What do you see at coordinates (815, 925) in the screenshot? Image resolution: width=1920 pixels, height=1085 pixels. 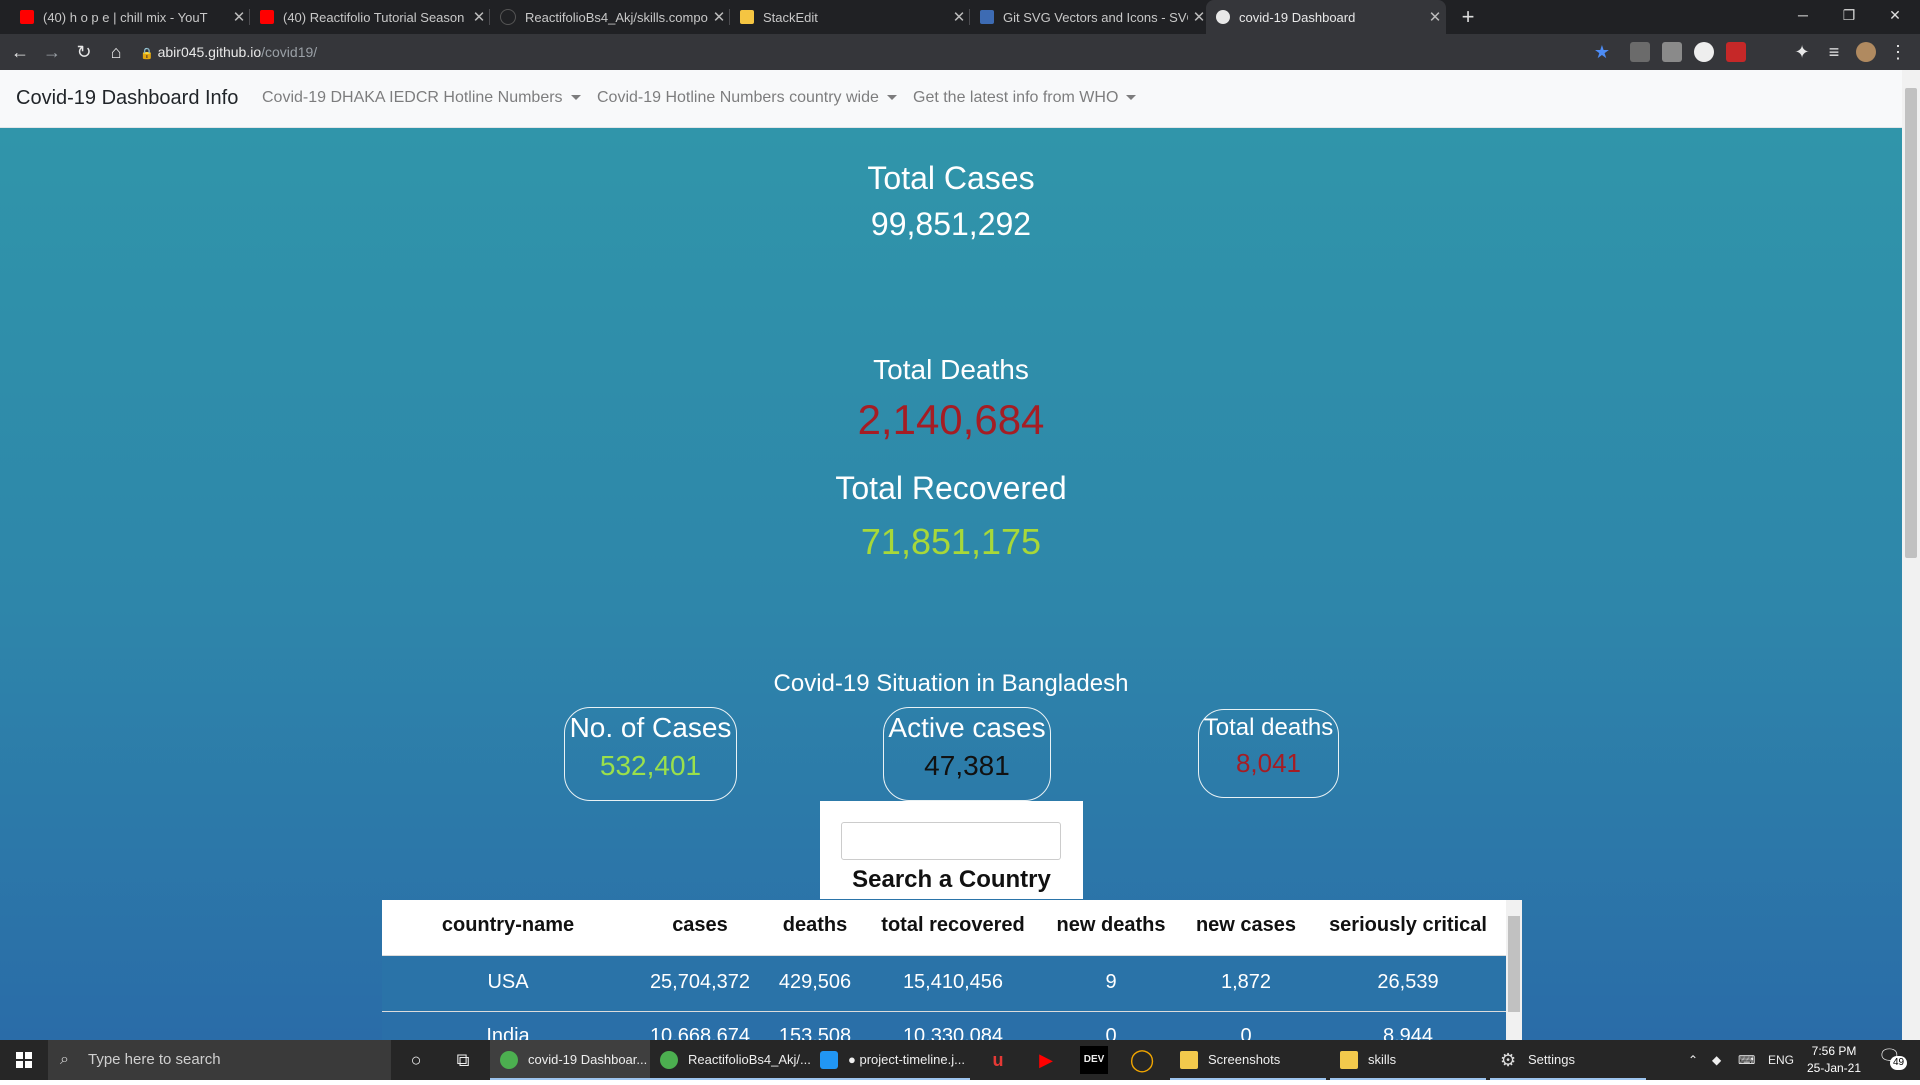 I see `column-header: deaths` at bounding box center [815, 925].